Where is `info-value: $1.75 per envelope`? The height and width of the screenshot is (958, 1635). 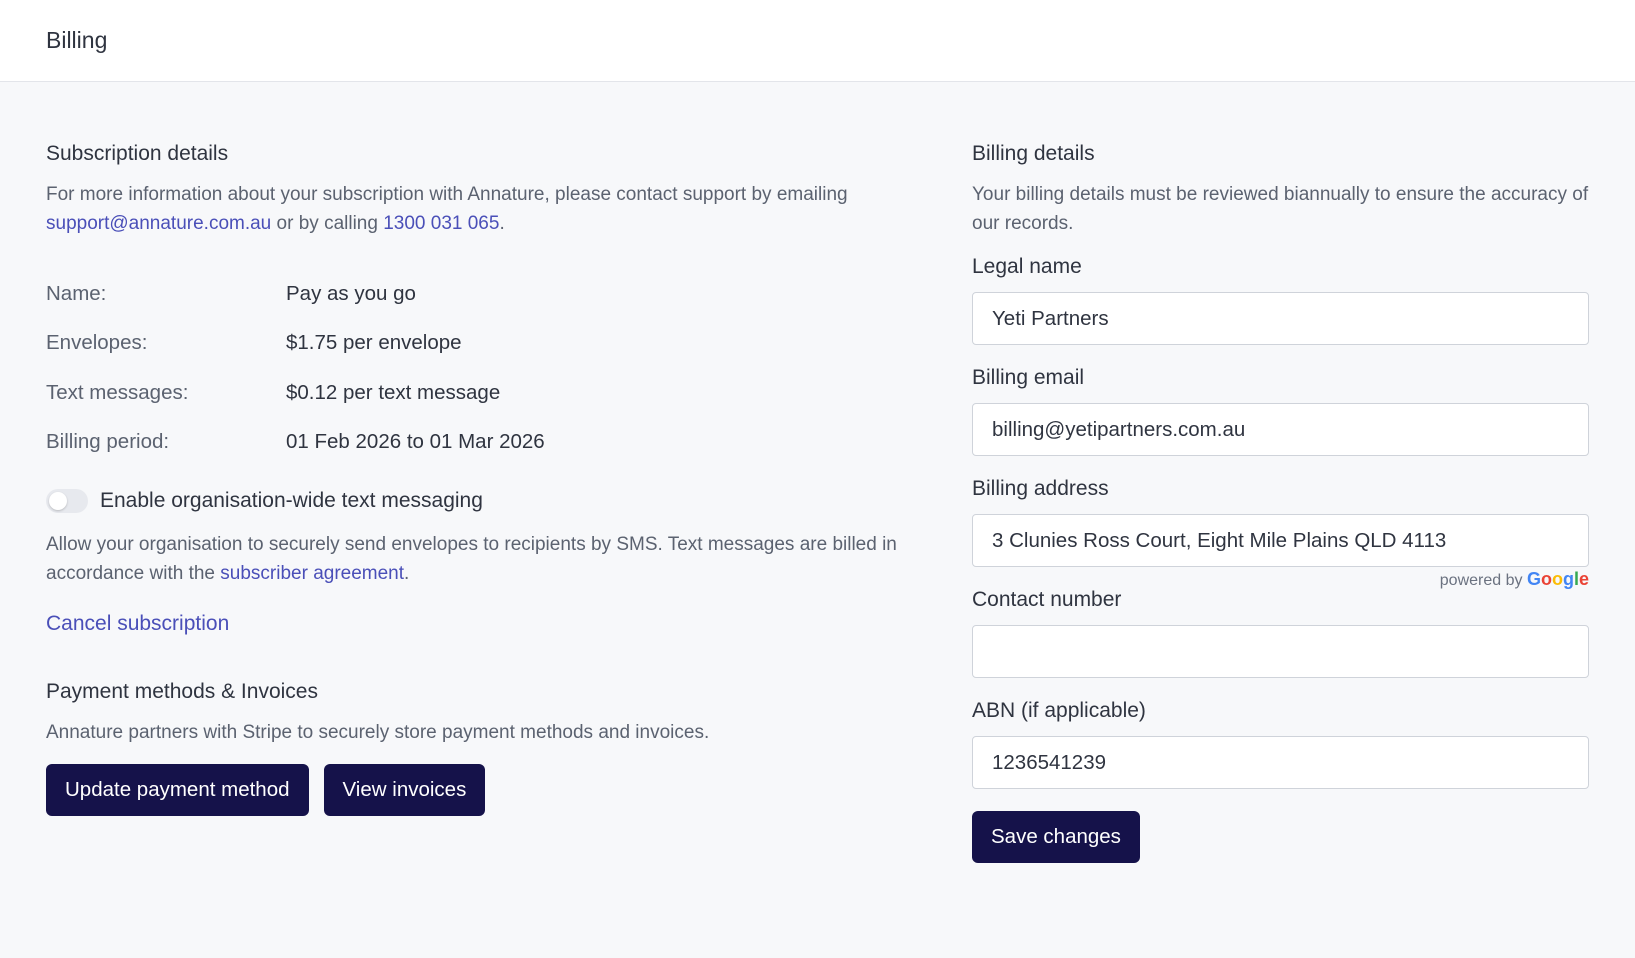 info-value: $1.75 per envelope is located at coordinates (374, 343).